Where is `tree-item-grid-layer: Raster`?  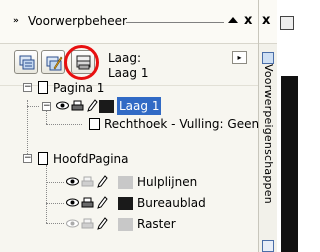
tree-item-grid-layer: Raster is located at coordinates (129, 224).